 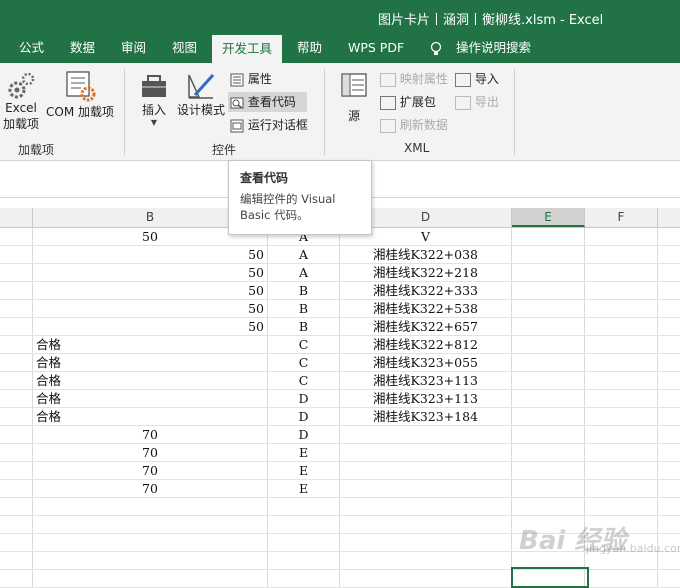 I want to click on excel-addins-label-2: 加载项, so click(x=20, y=124).